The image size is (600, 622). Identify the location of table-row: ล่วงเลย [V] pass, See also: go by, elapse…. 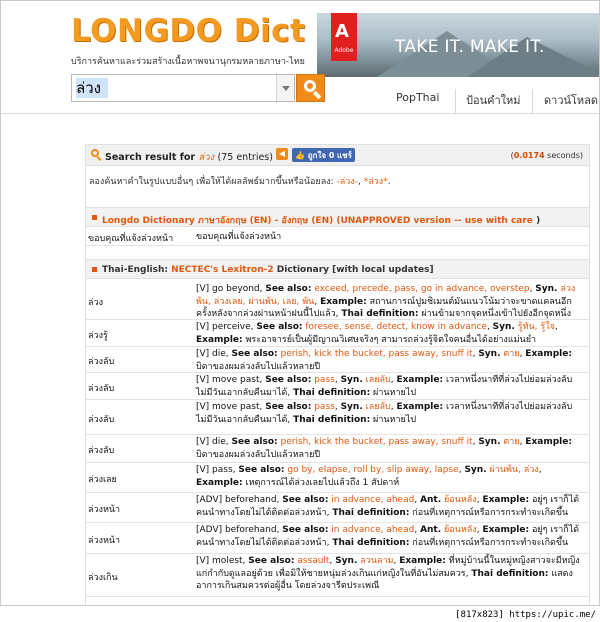
(337, 478).